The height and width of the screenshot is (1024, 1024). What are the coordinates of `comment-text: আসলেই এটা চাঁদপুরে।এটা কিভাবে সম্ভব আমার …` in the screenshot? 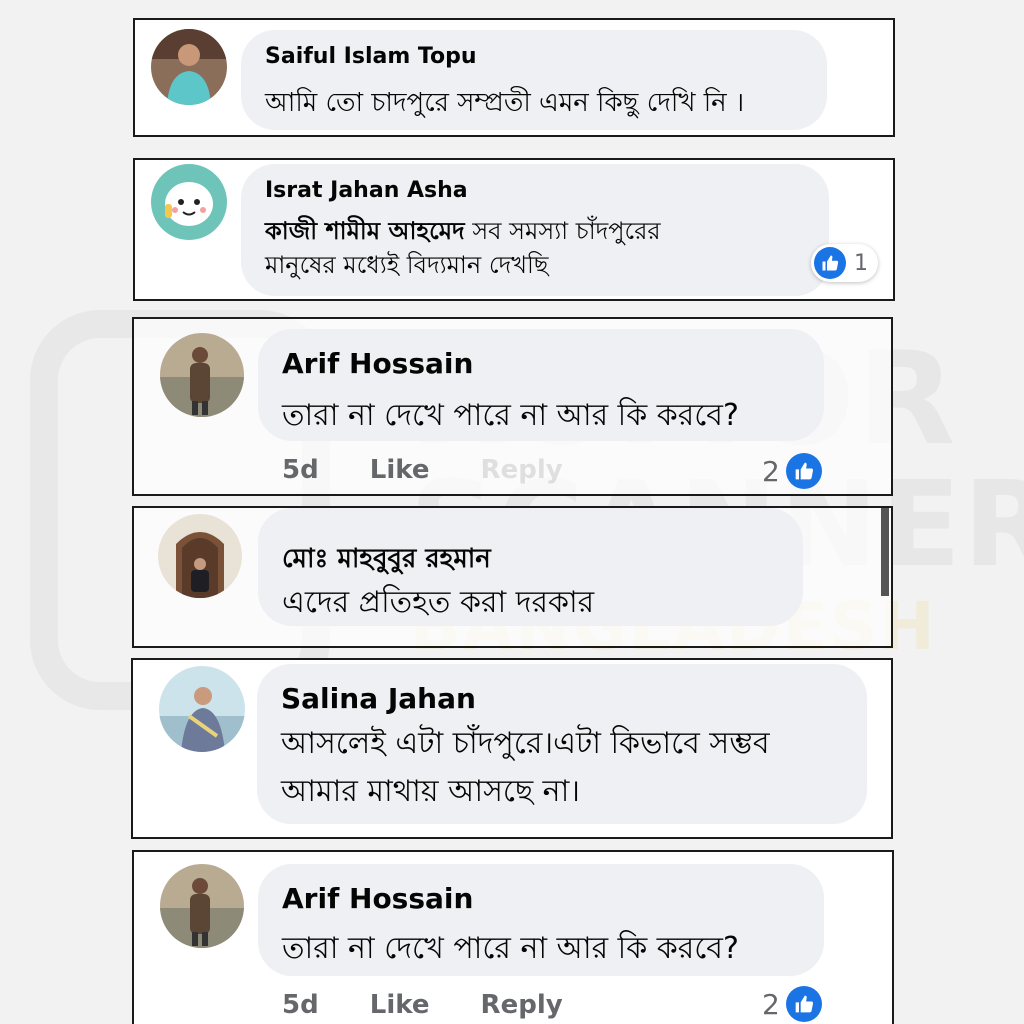 It's located at (525, 768).